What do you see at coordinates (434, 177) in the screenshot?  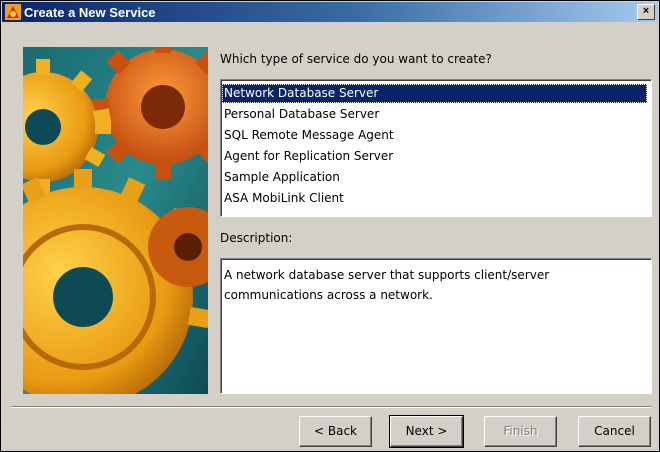 I see `list-item: Sample Application` at bounding box center [434, 177].